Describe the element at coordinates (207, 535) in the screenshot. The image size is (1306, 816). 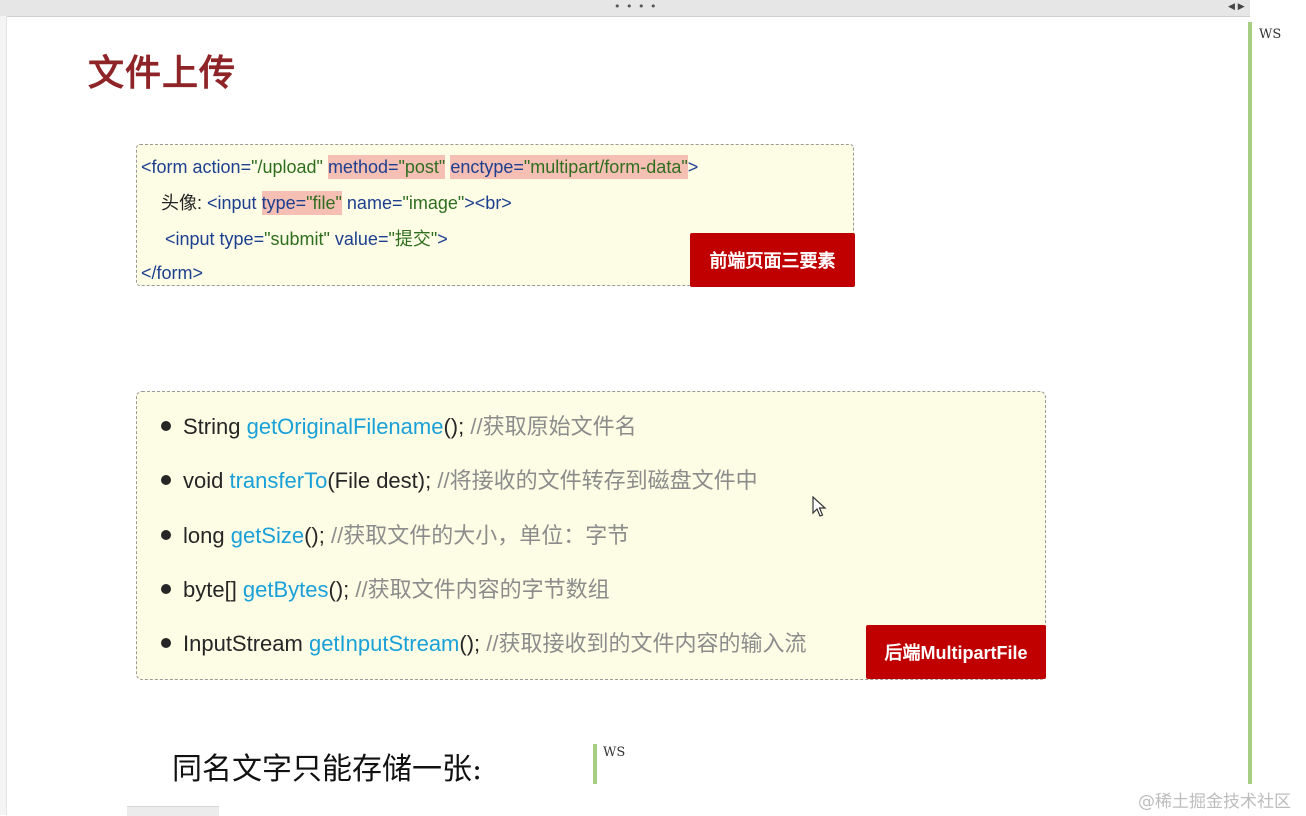
I see `api-type: long` at that location.